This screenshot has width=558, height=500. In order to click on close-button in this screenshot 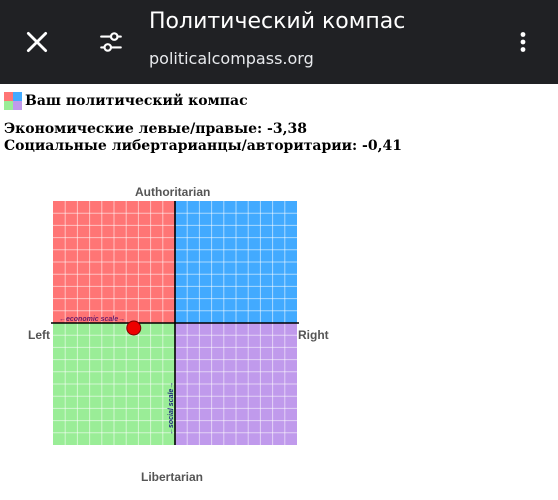, I will do `click(37, 42)`.